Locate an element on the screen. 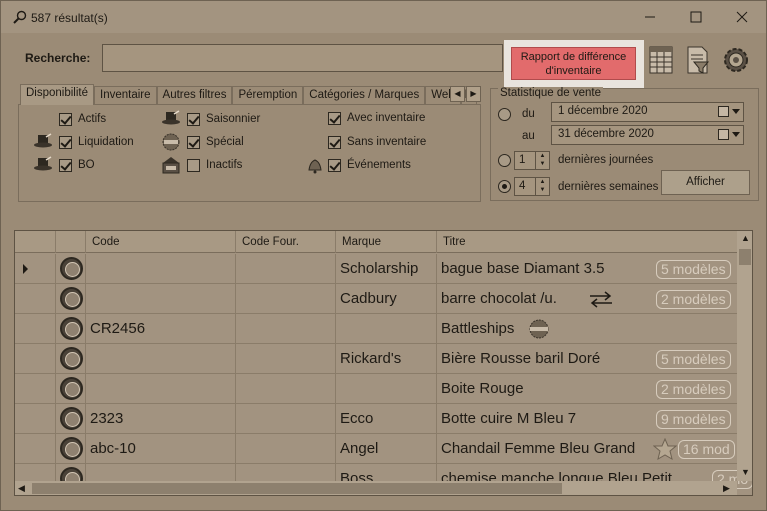 The image size is (767, 511). search-input is located at coordinates (302, 58).